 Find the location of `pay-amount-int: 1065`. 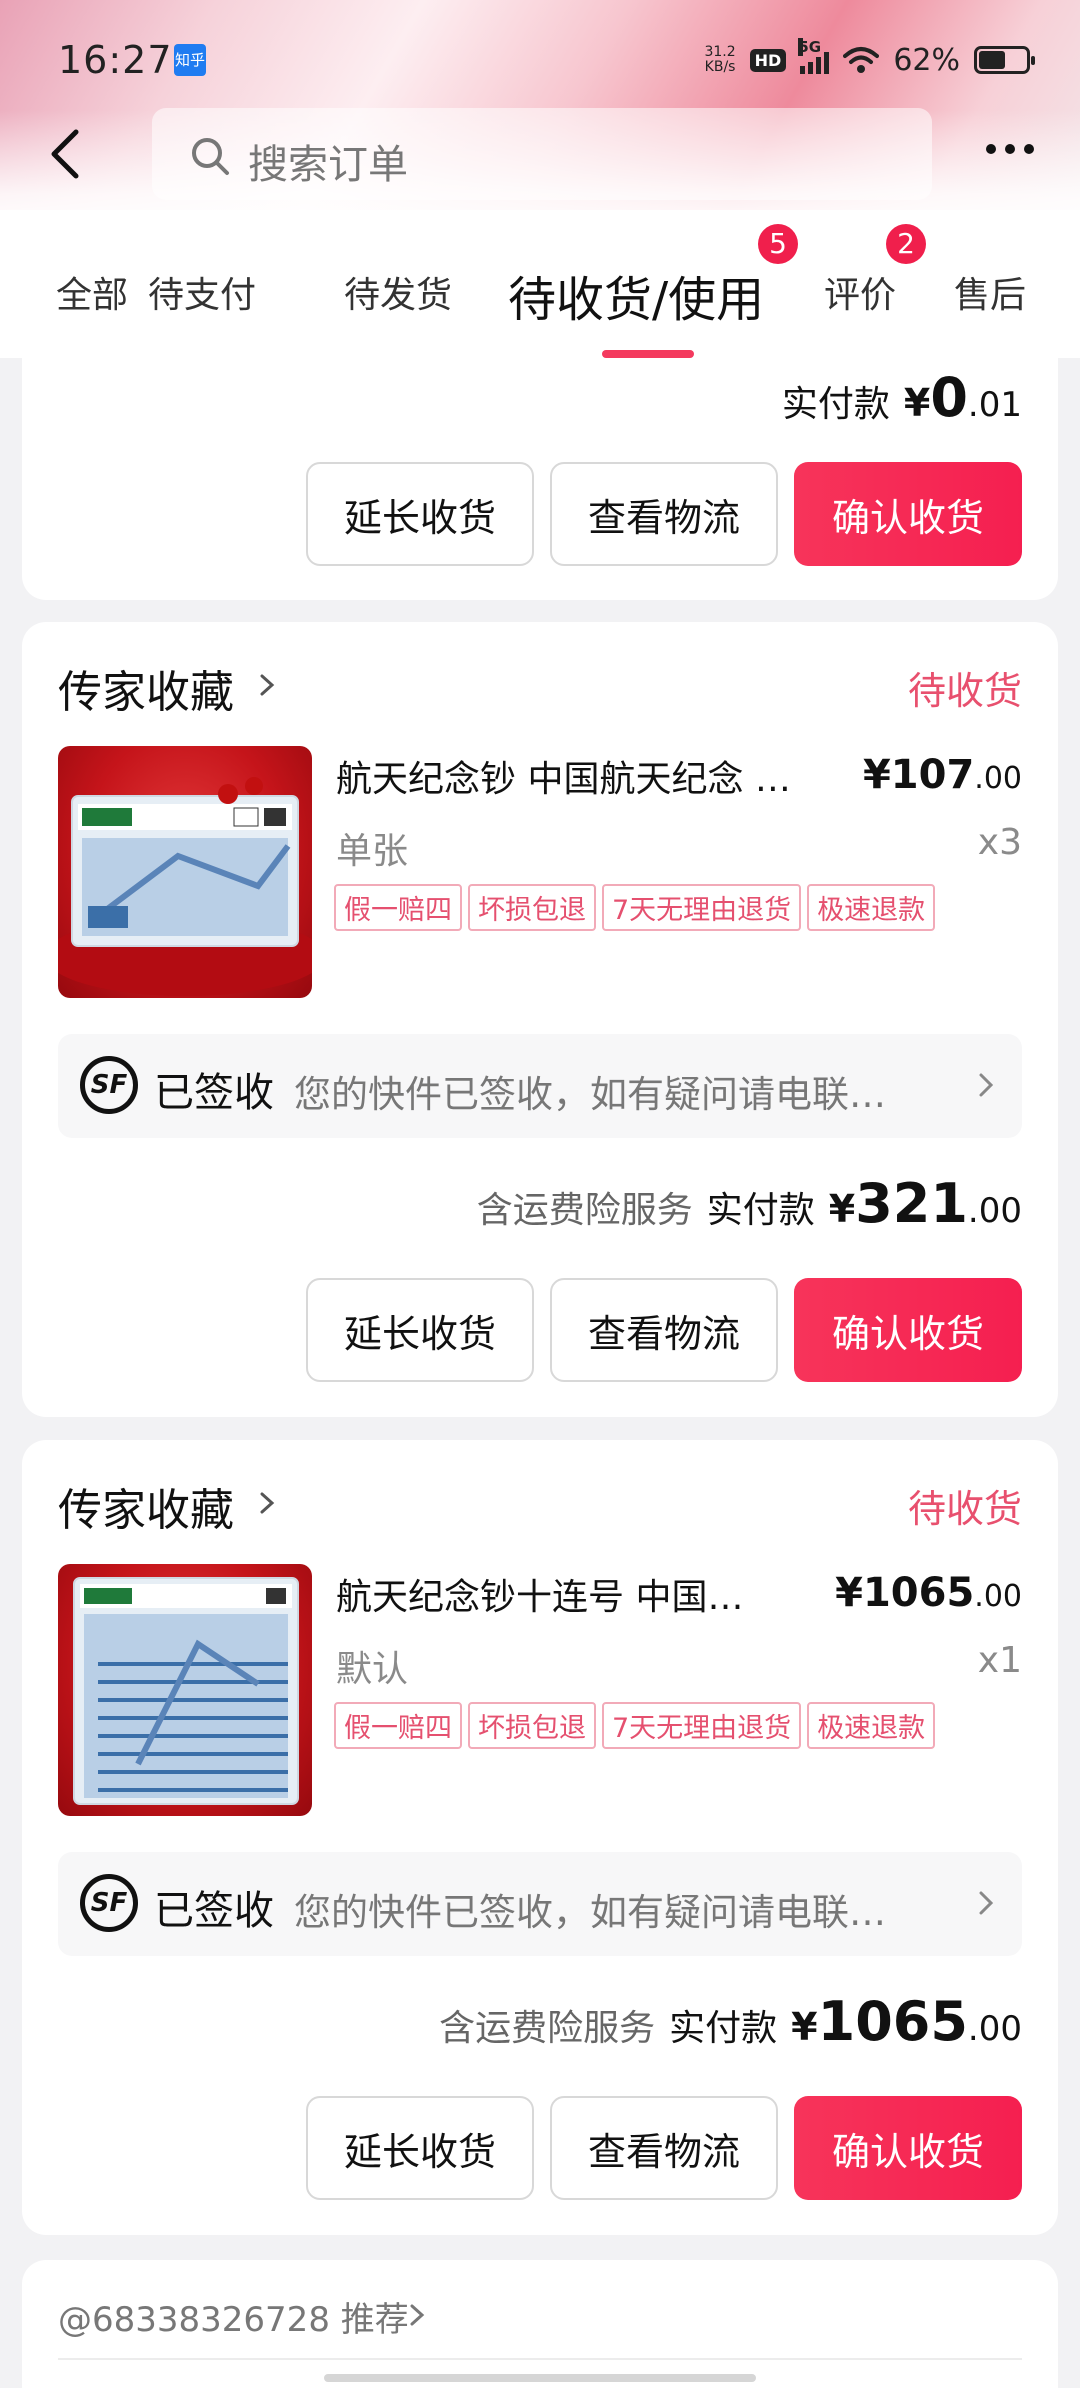

pay-amount-int: 1065 is located at coordinates (892, 2021).